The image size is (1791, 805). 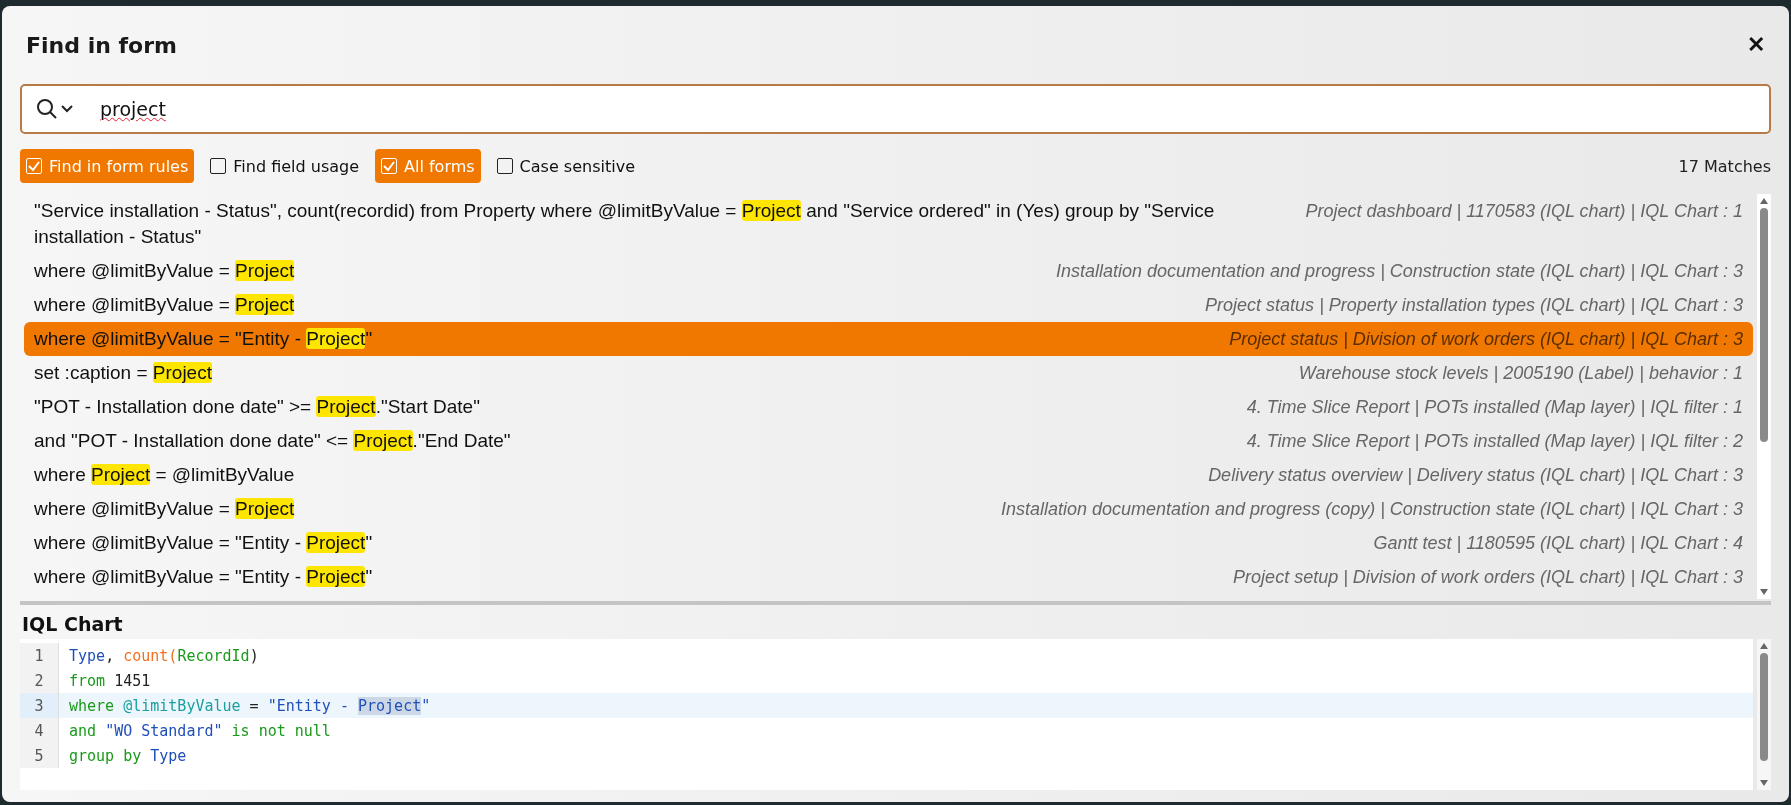 What do you see at coordinates (199, 730) in the screenshot?
I see `code-line: and "WO Standard" is not null` at bounding box center [199, 730].